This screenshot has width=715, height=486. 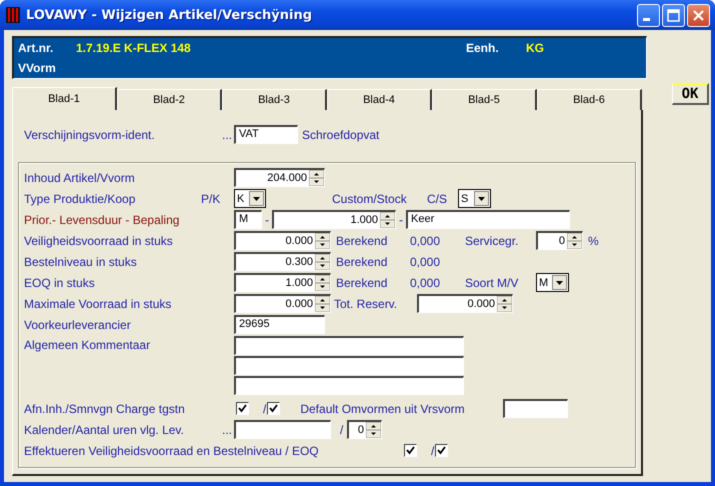 I want to click on tab: Blad-5, so click(x=484, y=99).